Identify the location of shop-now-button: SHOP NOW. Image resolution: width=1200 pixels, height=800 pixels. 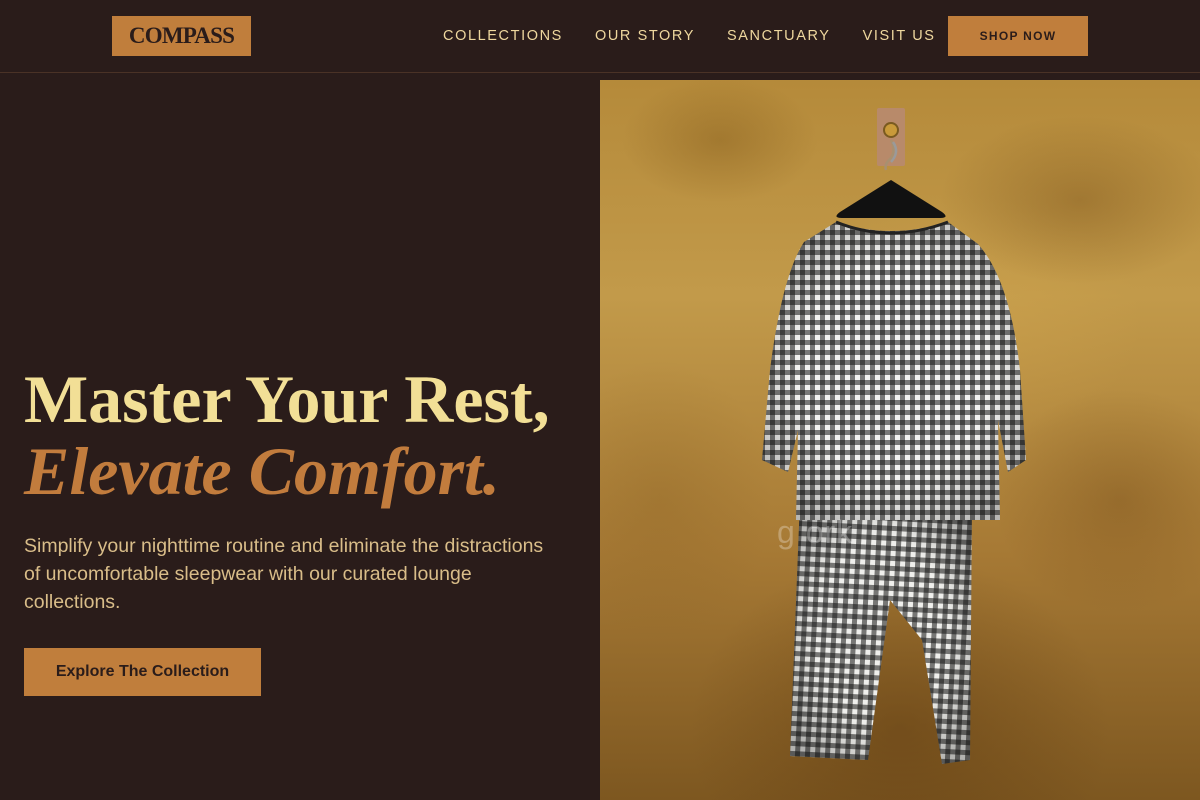
(1018, 36).